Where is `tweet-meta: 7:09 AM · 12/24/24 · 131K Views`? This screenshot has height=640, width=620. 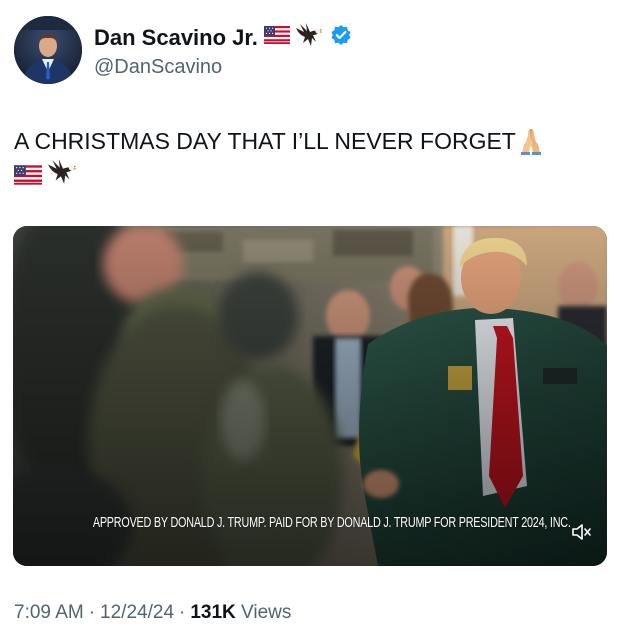 tweet-meta: 7:09 AM · 12/24/24 · 131K Views is located at coordinates (152, 613).